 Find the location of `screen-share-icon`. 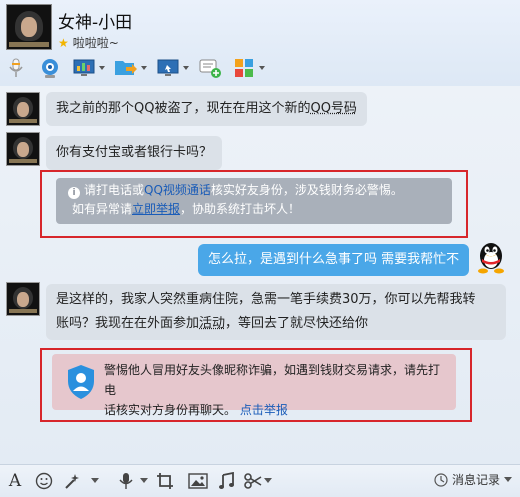

screen-share-icon is located at coordinates (88, 68).